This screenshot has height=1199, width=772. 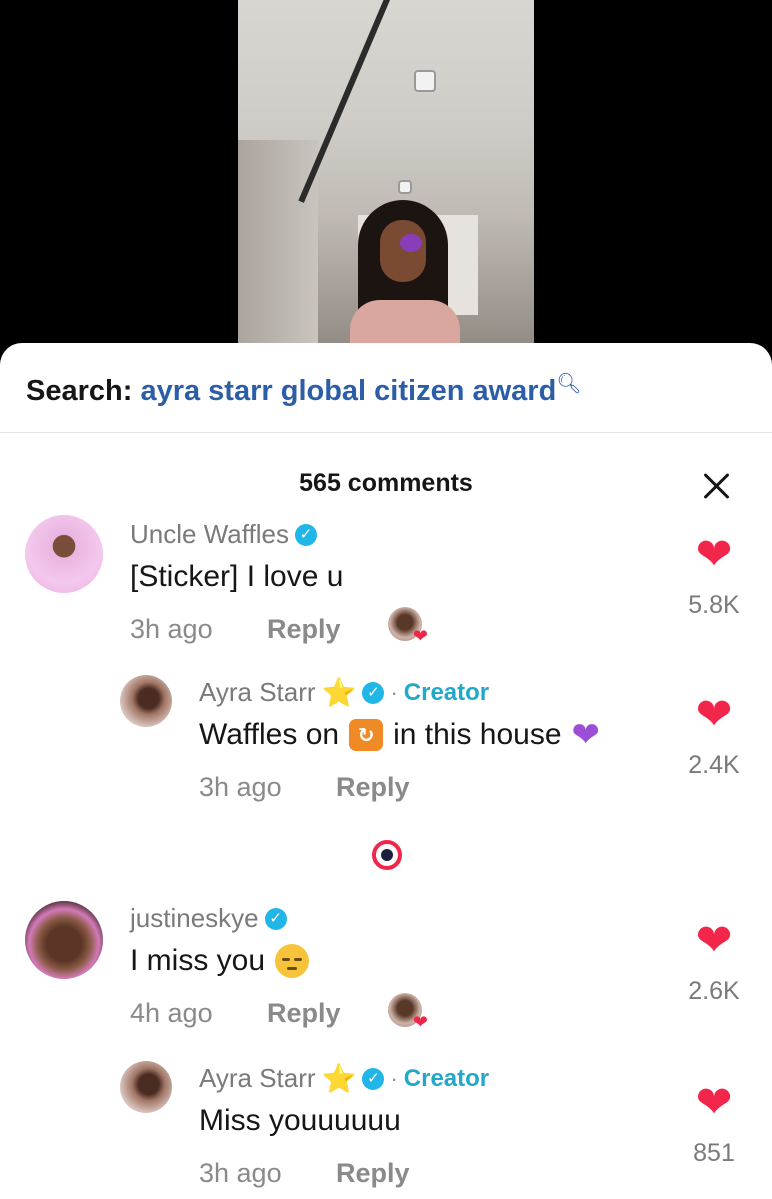 What do you see at coordinates (348, 391) in the screenshot?
I see `search-term-link: ayra starr global citizen award` at bounding box center [348, 391].